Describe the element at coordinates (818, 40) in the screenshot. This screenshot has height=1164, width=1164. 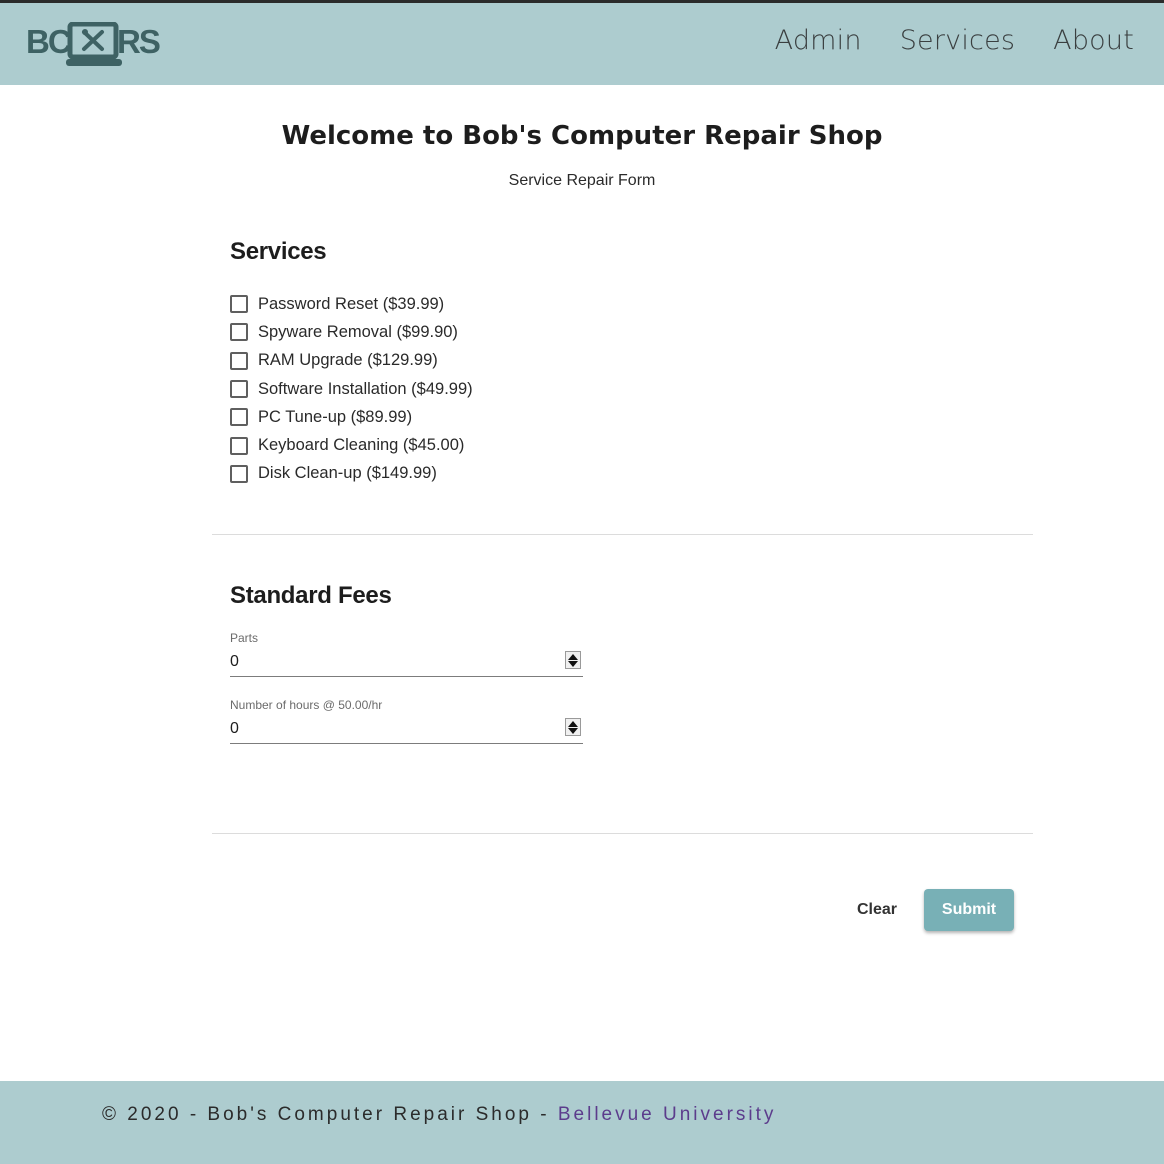
I see `nav-admin: Admin` at that location.